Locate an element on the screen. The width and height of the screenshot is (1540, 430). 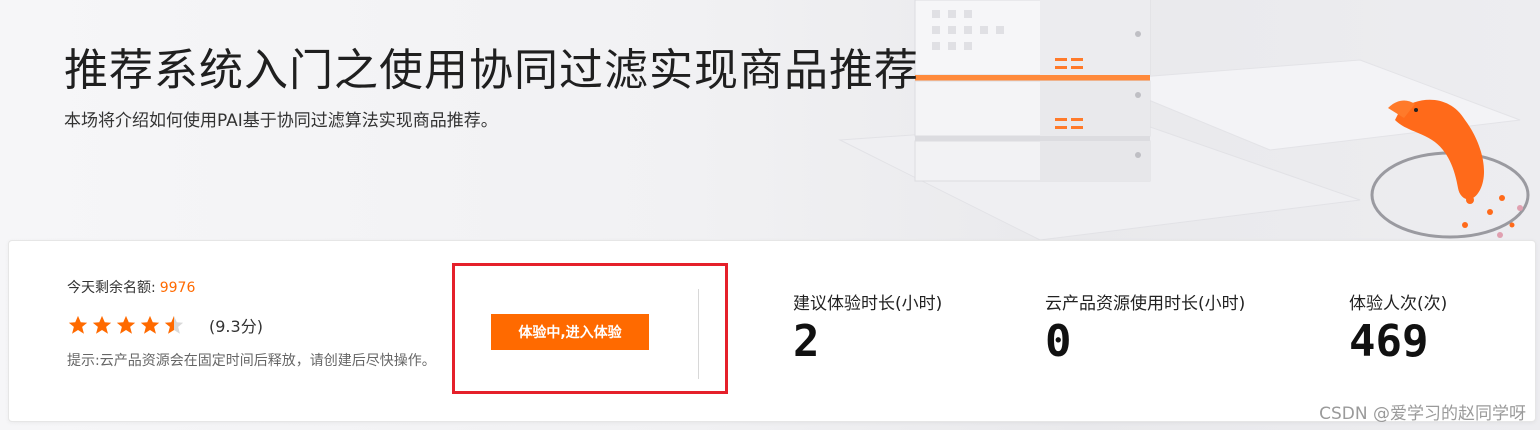
release-tip: 提示:云产品资源会在固定时间后释放，请创建后尽快操作。 is located at coordinates (262, 361).